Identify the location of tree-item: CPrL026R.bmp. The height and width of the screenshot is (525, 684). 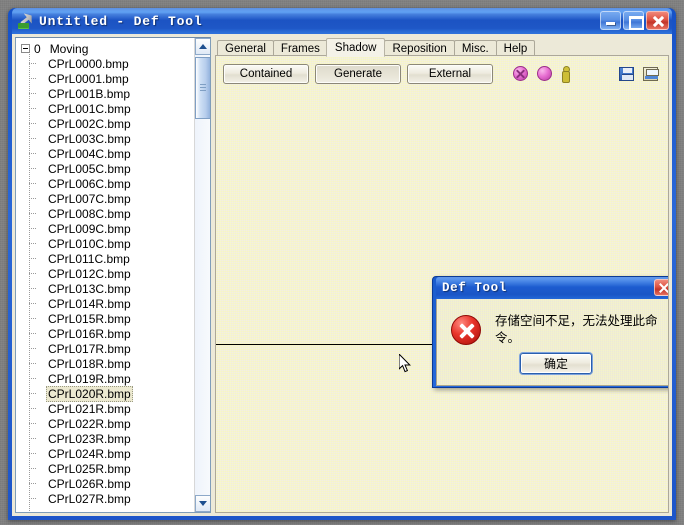
(107, 483).